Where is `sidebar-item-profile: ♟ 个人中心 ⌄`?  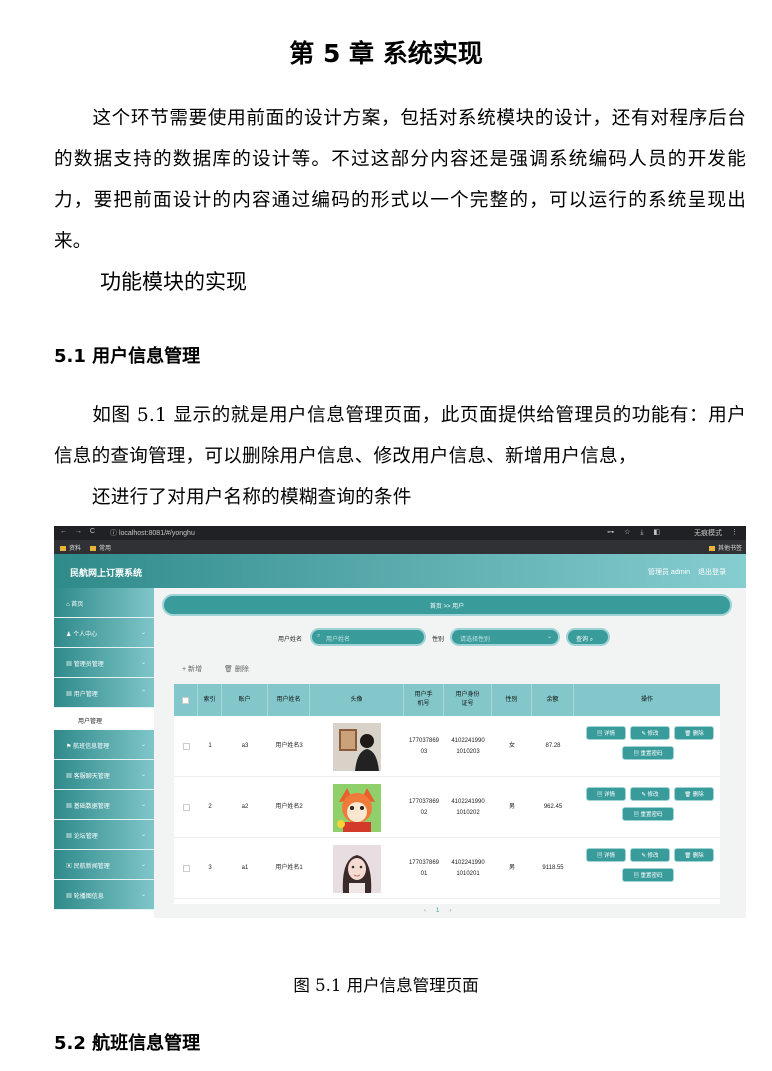
sidebar-item-profile: ♟ 个人中心 ⌄ is located at coordinates (104, 633).